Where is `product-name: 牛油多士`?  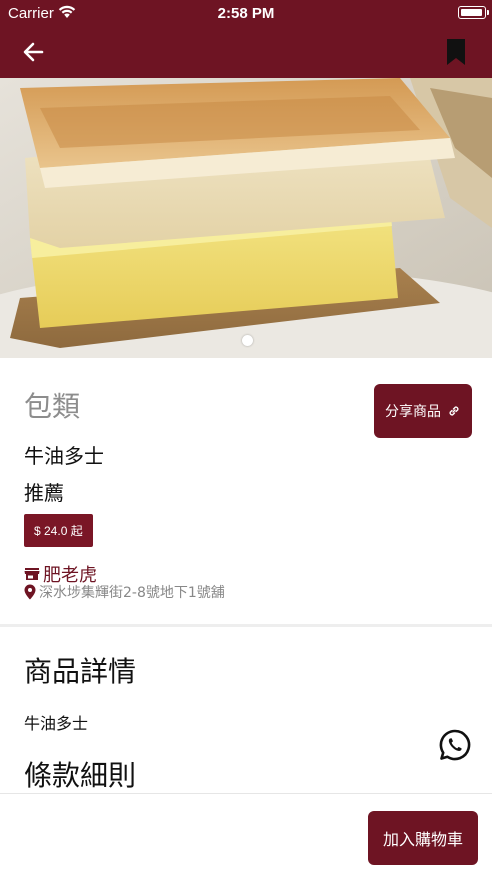
product-name: 牛油多士 is located at coordinates (64, 456).